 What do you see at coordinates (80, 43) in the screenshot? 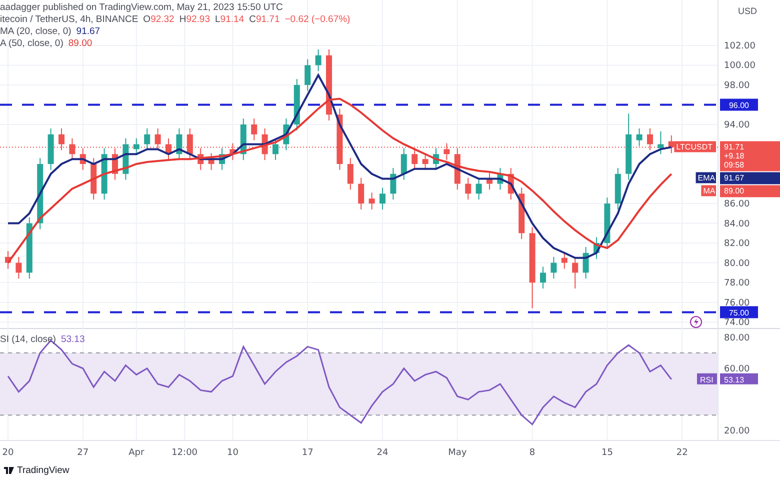
I see `indicator-value: 89.00` at bounding box center [80, 43].